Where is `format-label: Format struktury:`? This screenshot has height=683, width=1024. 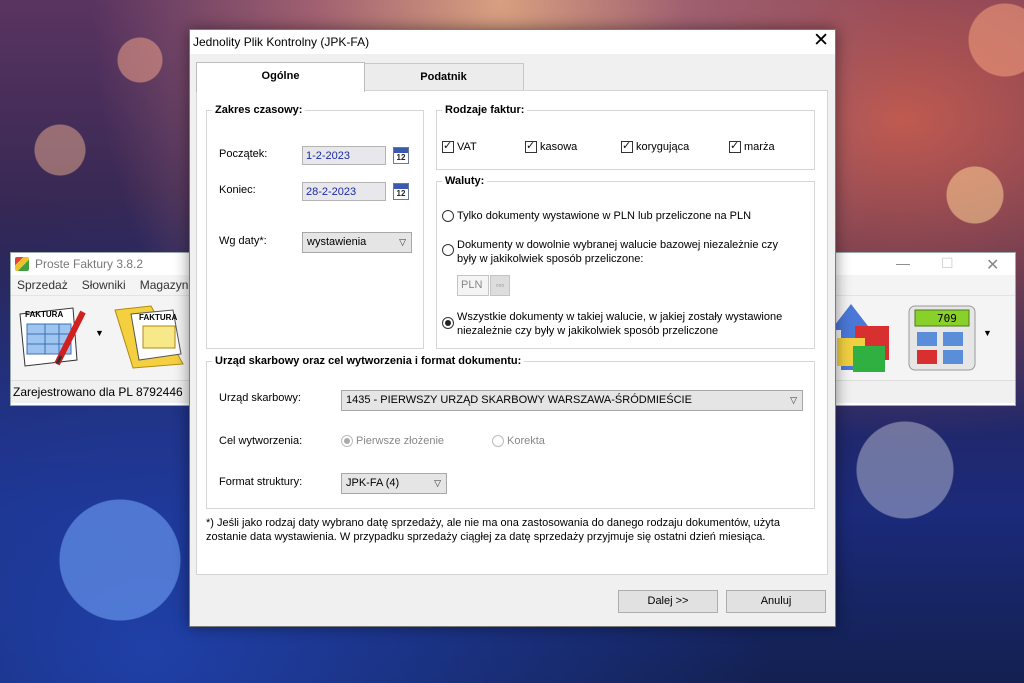 format-label: Format struktury: is located at coordinates (261, 482).